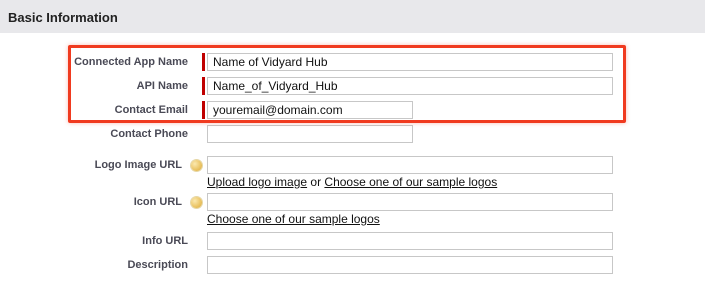  What do you see at coordinates (131, 62) in the screenshot?
I see `connected-app-name-label: Connected App Name` at bounding box center [131, 62].